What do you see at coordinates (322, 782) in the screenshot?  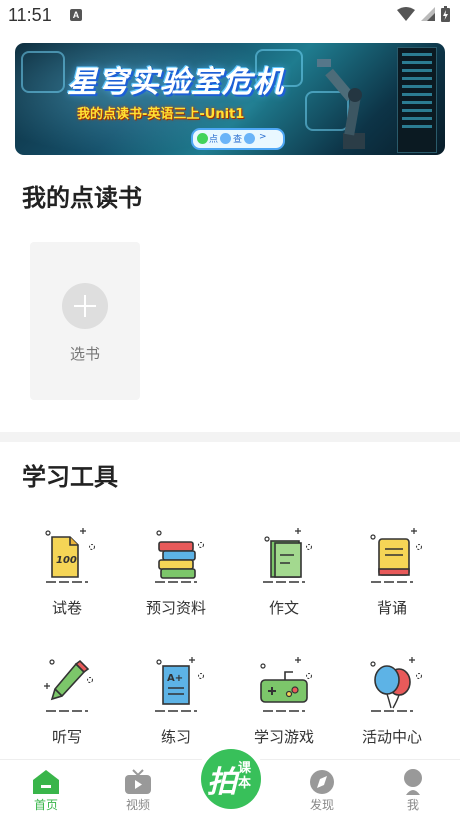 I see `compass-icon` at bounding box center [322, 782].